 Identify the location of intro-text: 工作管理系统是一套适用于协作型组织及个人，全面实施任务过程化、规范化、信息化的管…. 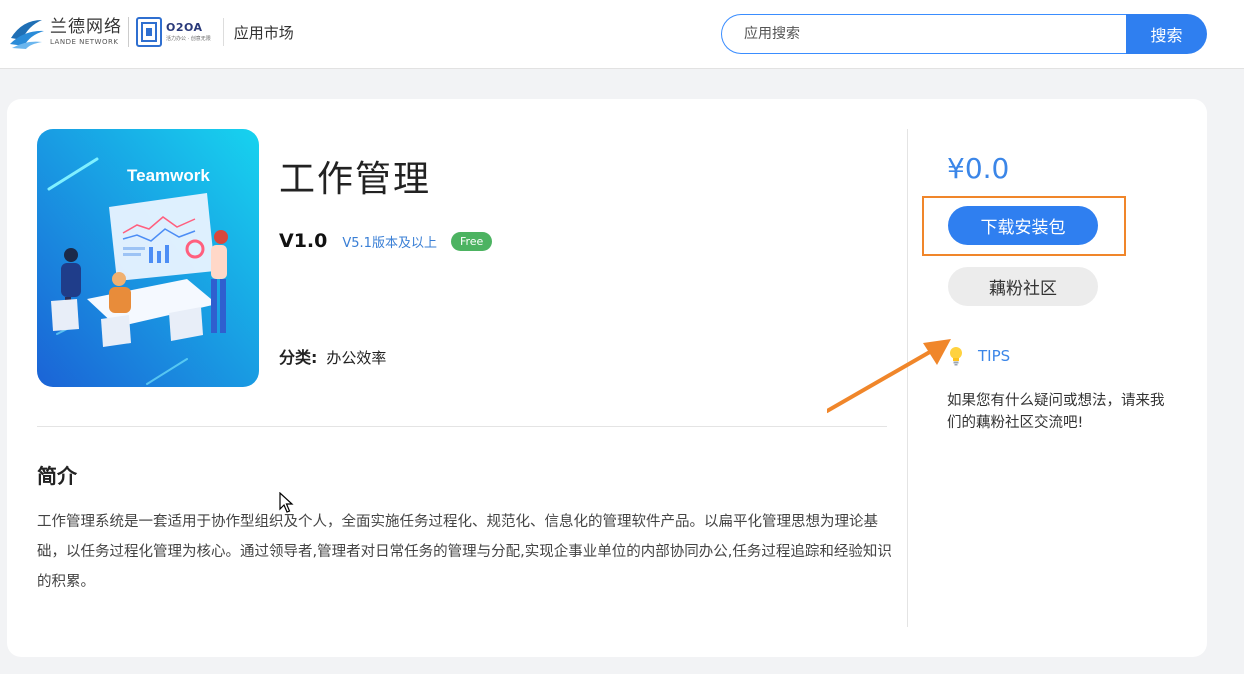
(464, 552).